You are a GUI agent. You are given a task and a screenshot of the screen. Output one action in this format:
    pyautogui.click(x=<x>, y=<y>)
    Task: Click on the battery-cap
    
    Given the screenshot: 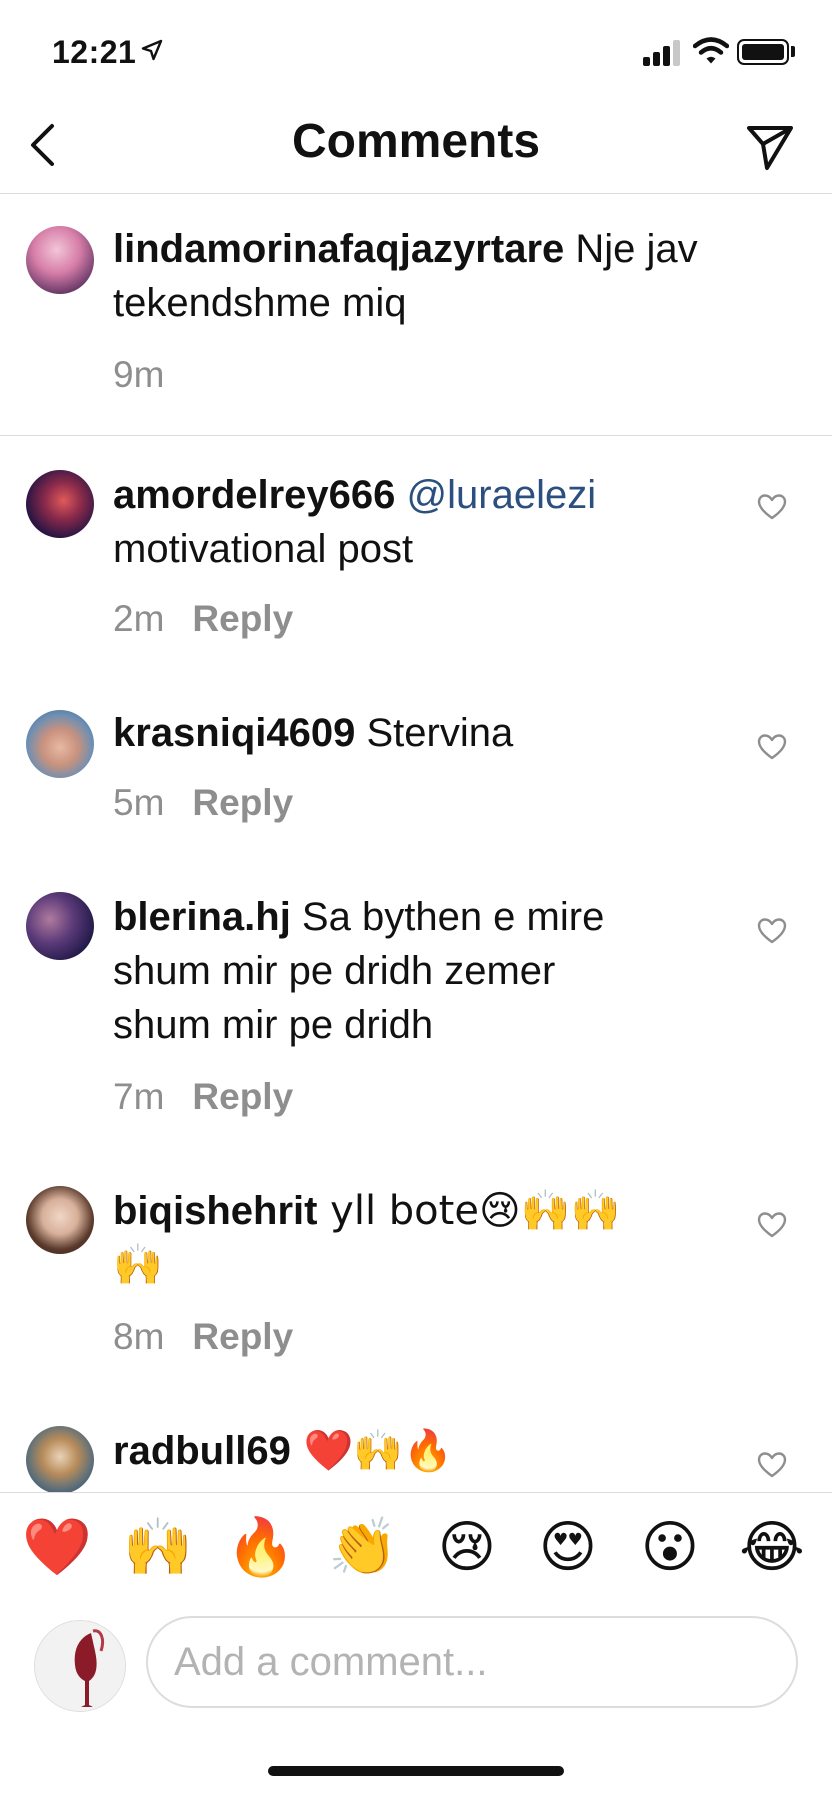 What is the action you would take?
    pyautogui.click(x=793, y=51)
    